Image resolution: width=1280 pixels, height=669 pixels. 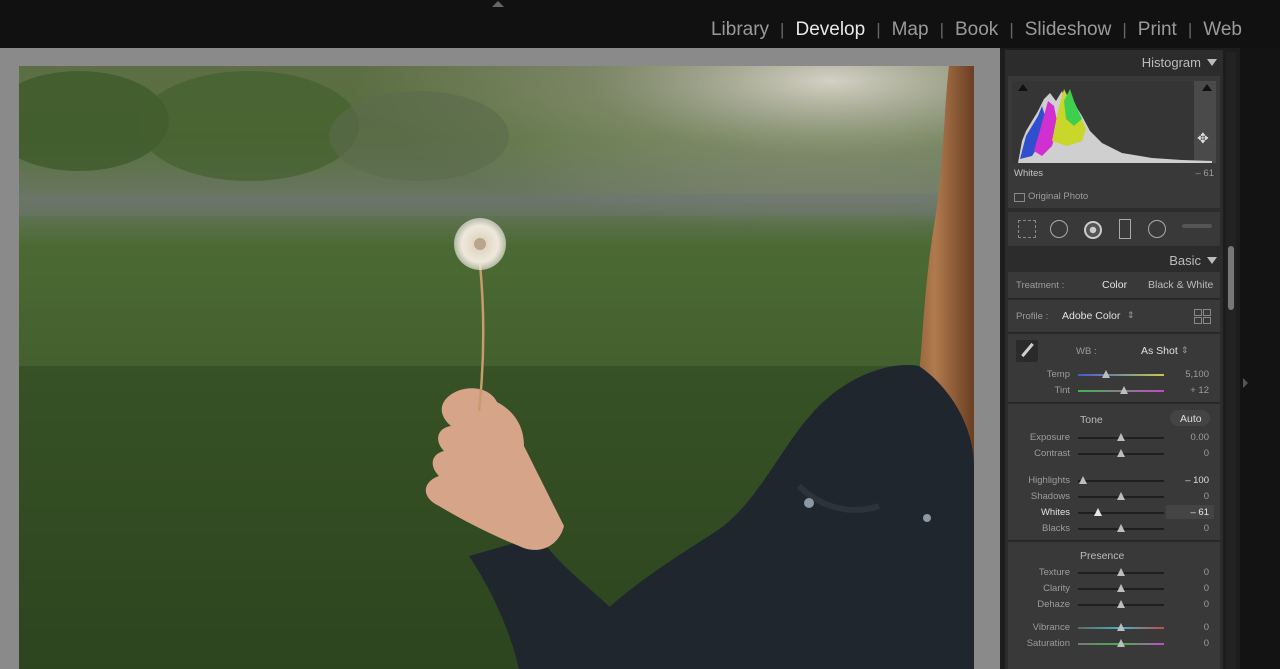 I want to click on histogram: ✥, so click(x=1114, y=122).